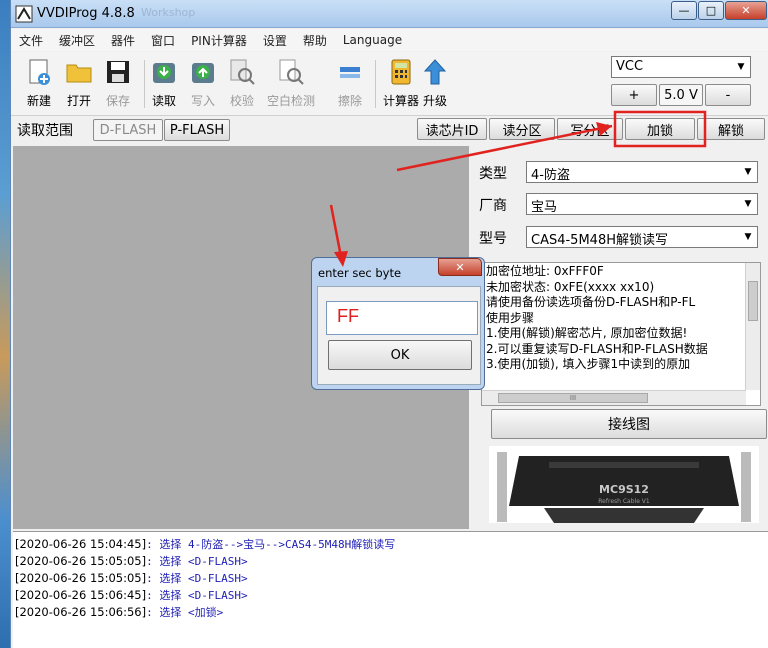 This screenshot has height=648, width=768. What do you see at coordinates (31, 40) in the screenshot?
I see `menu-file: 文件` at bounding box center [31, 40].